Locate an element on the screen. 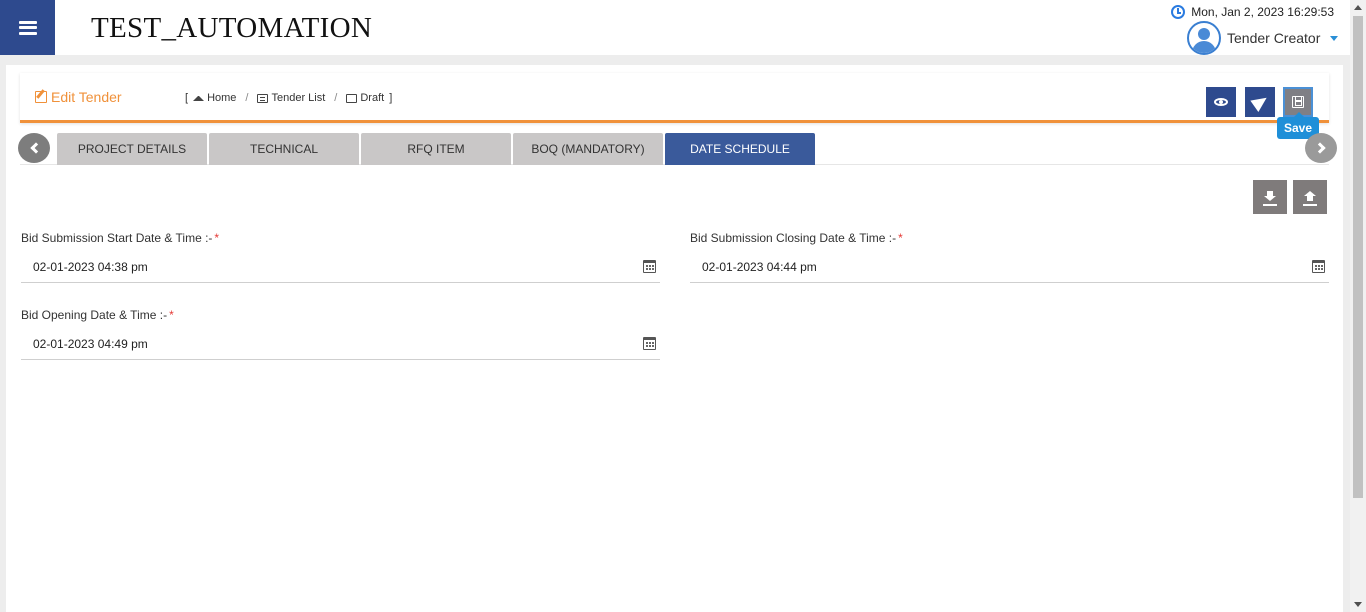  preview-button is located at coordinates (1221, 102).